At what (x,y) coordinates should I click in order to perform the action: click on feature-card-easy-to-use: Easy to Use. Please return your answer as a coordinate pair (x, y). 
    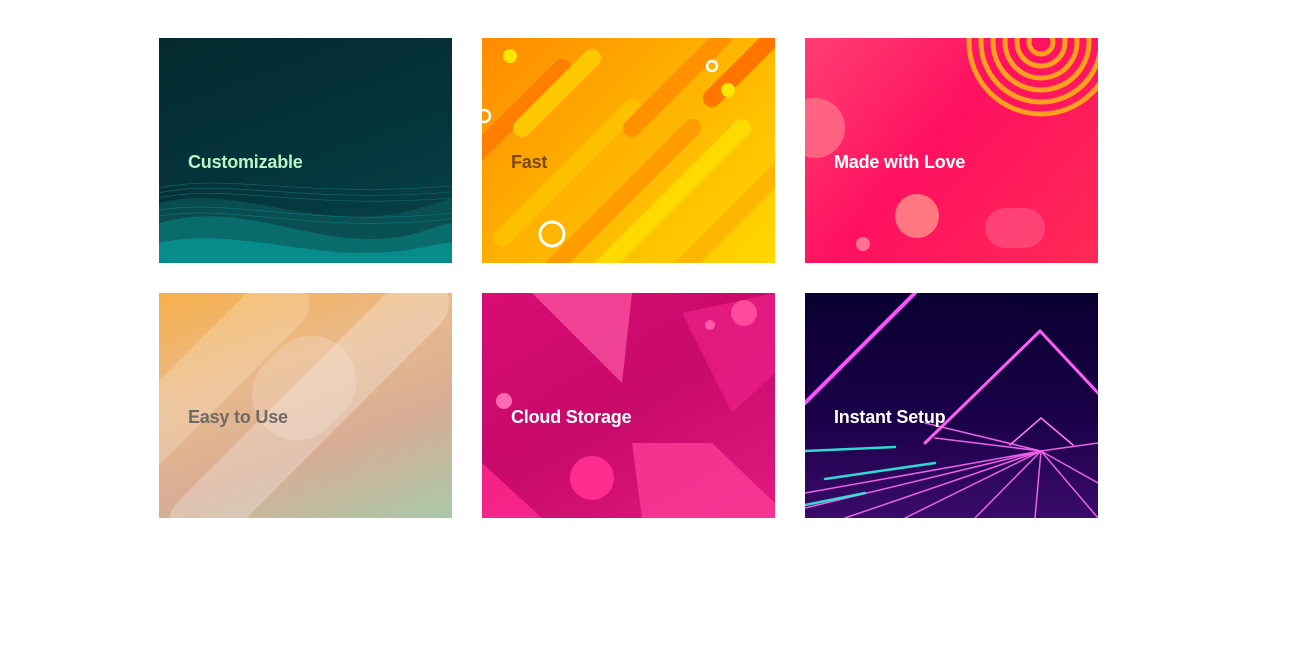
    Looking at the image, I should click on (305, 405).